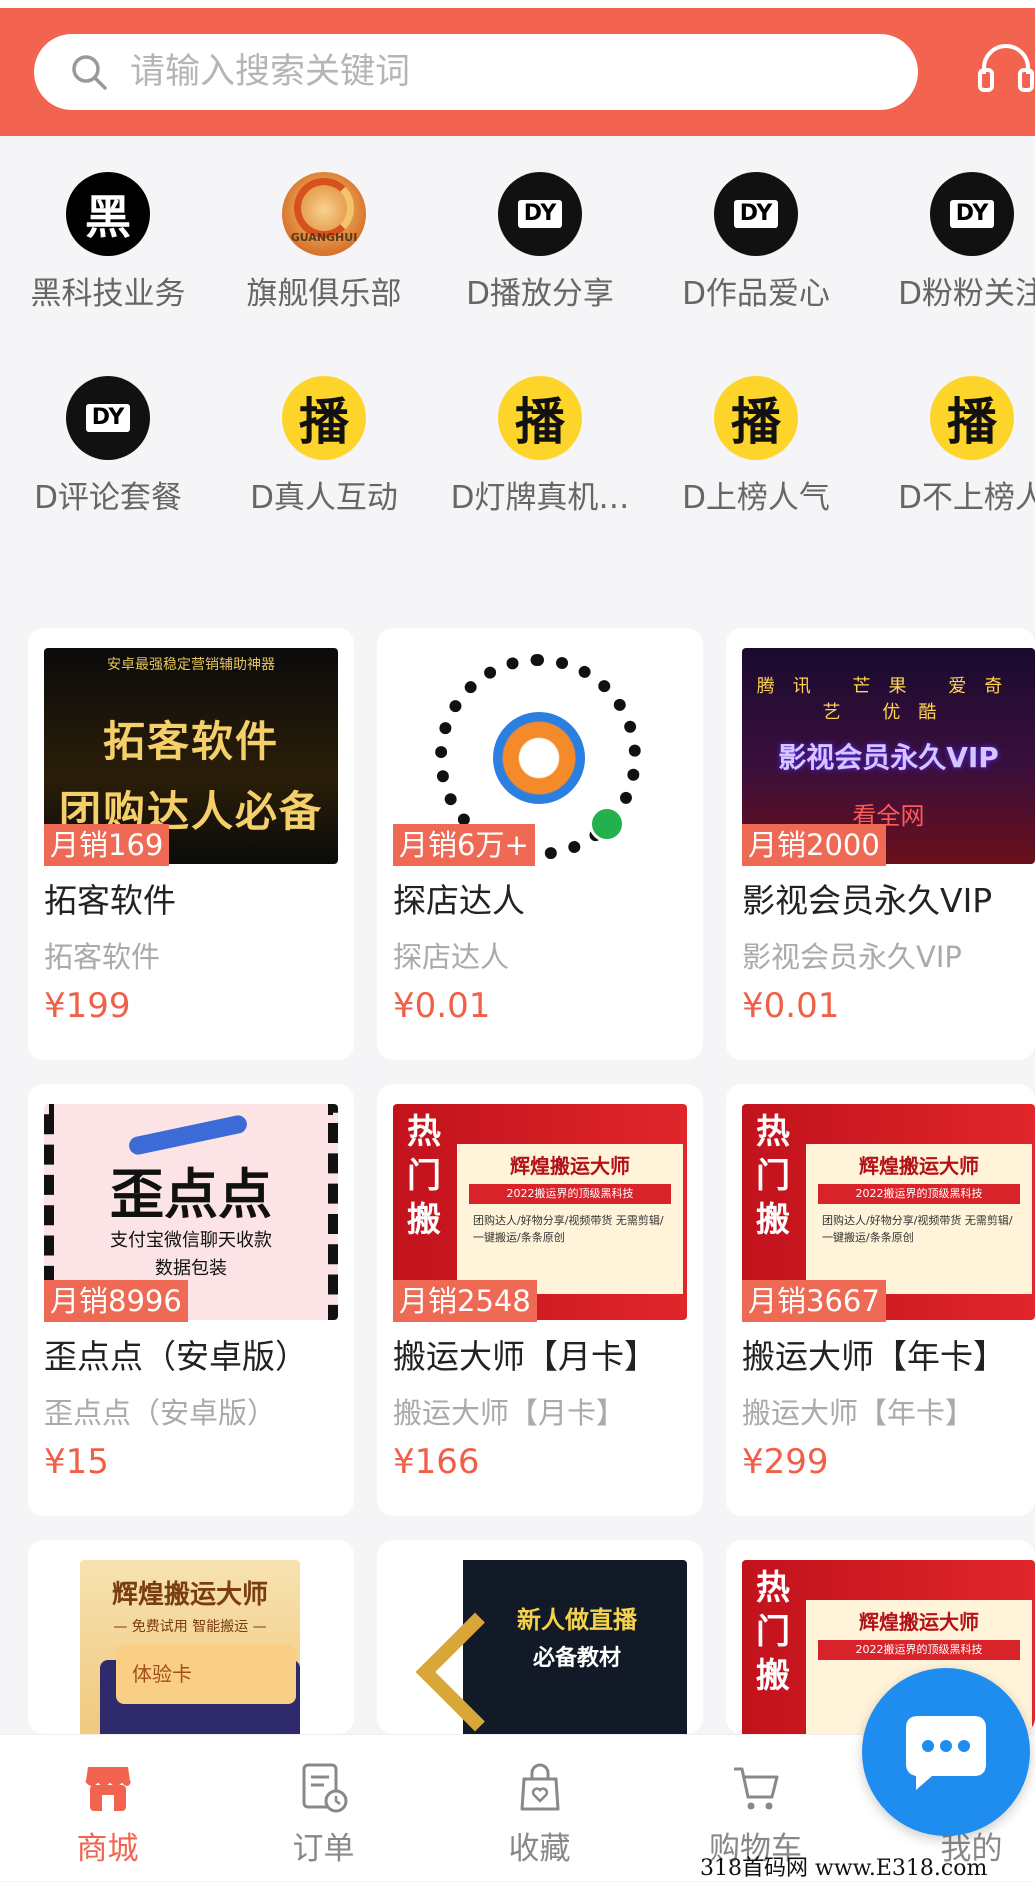 Image resolution: width=1035 pixels, height=1882 pixels. What do you see at coordinates (540, 294) in the screenshot?
I see `category-label: D播放分享` at bounding box center [540, 294].